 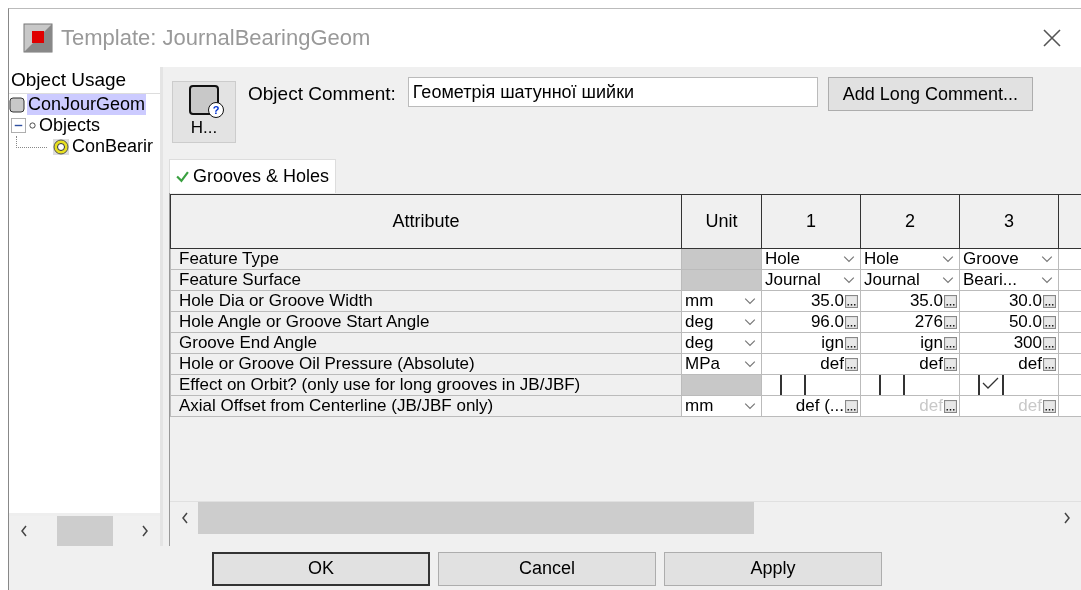 I want to click on column-header: 1, so click(x=811, y=221).